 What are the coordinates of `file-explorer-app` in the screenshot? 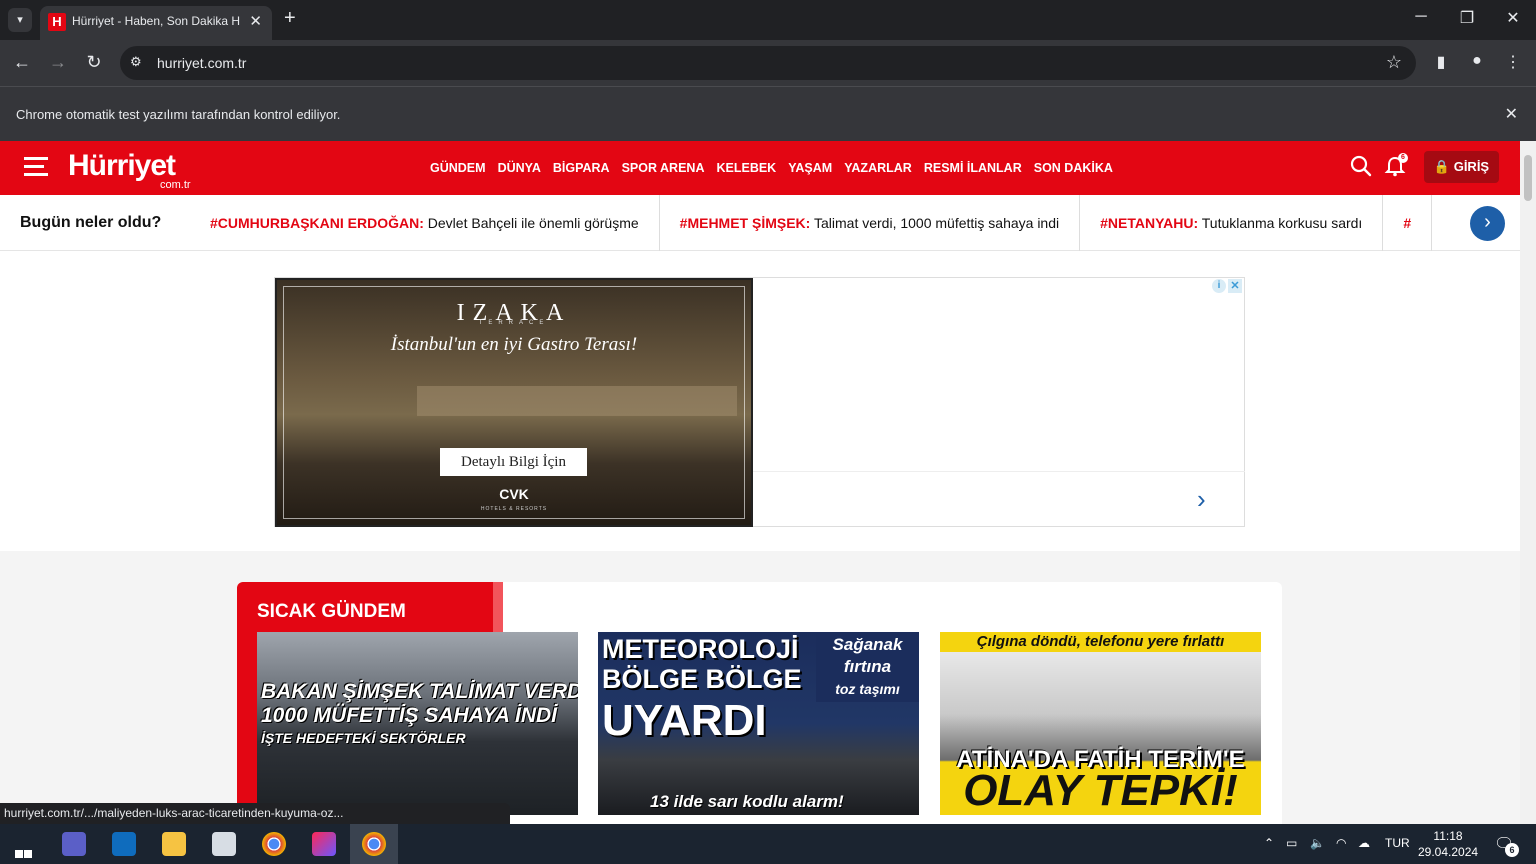 It's located at (174, 844).